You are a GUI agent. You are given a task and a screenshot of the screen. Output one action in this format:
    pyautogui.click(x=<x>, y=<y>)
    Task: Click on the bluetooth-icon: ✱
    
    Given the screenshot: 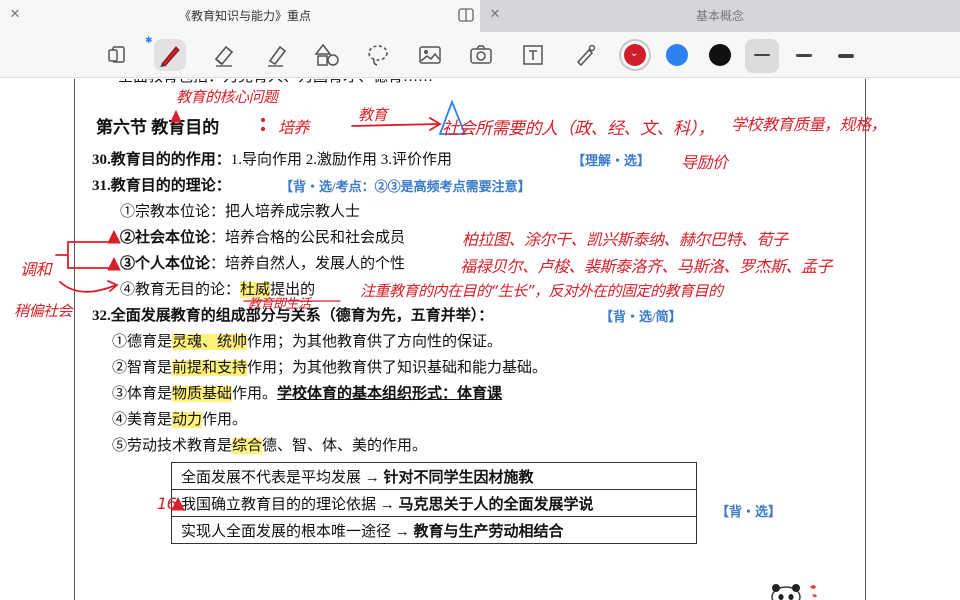 What is the action you would take?
    pyautogui.click(x=149, y=41)
    